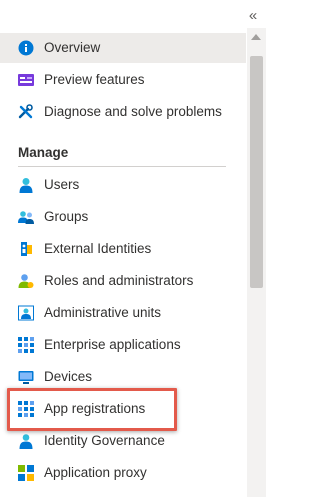 The image size is (320, 497). What do you see at coordinates (26, 185) in the screenshot?
I see `user-icon` at bounding box center [26, 185].